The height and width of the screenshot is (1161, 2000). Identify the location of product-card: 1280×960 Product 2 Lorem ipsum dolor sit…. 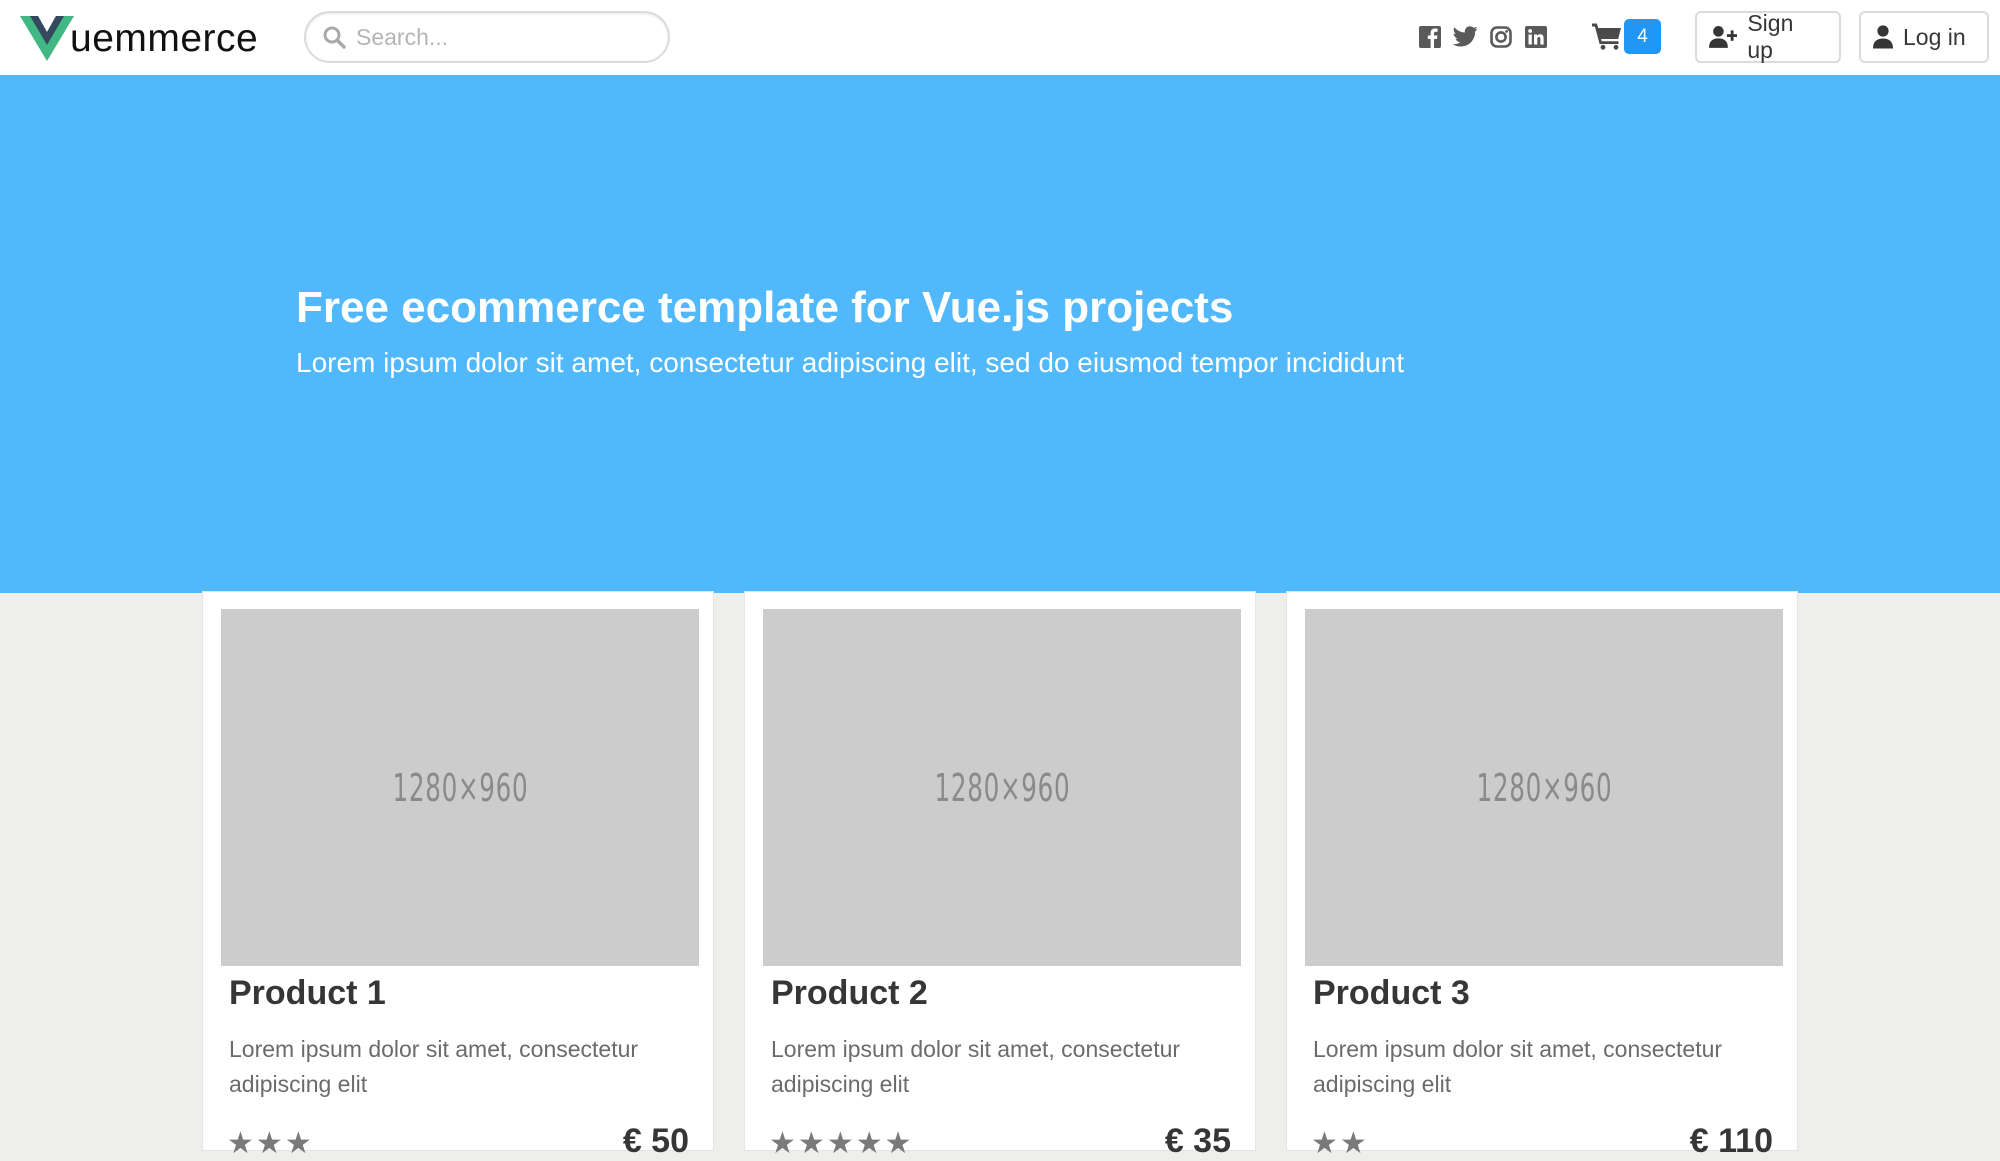
(1000, 875).